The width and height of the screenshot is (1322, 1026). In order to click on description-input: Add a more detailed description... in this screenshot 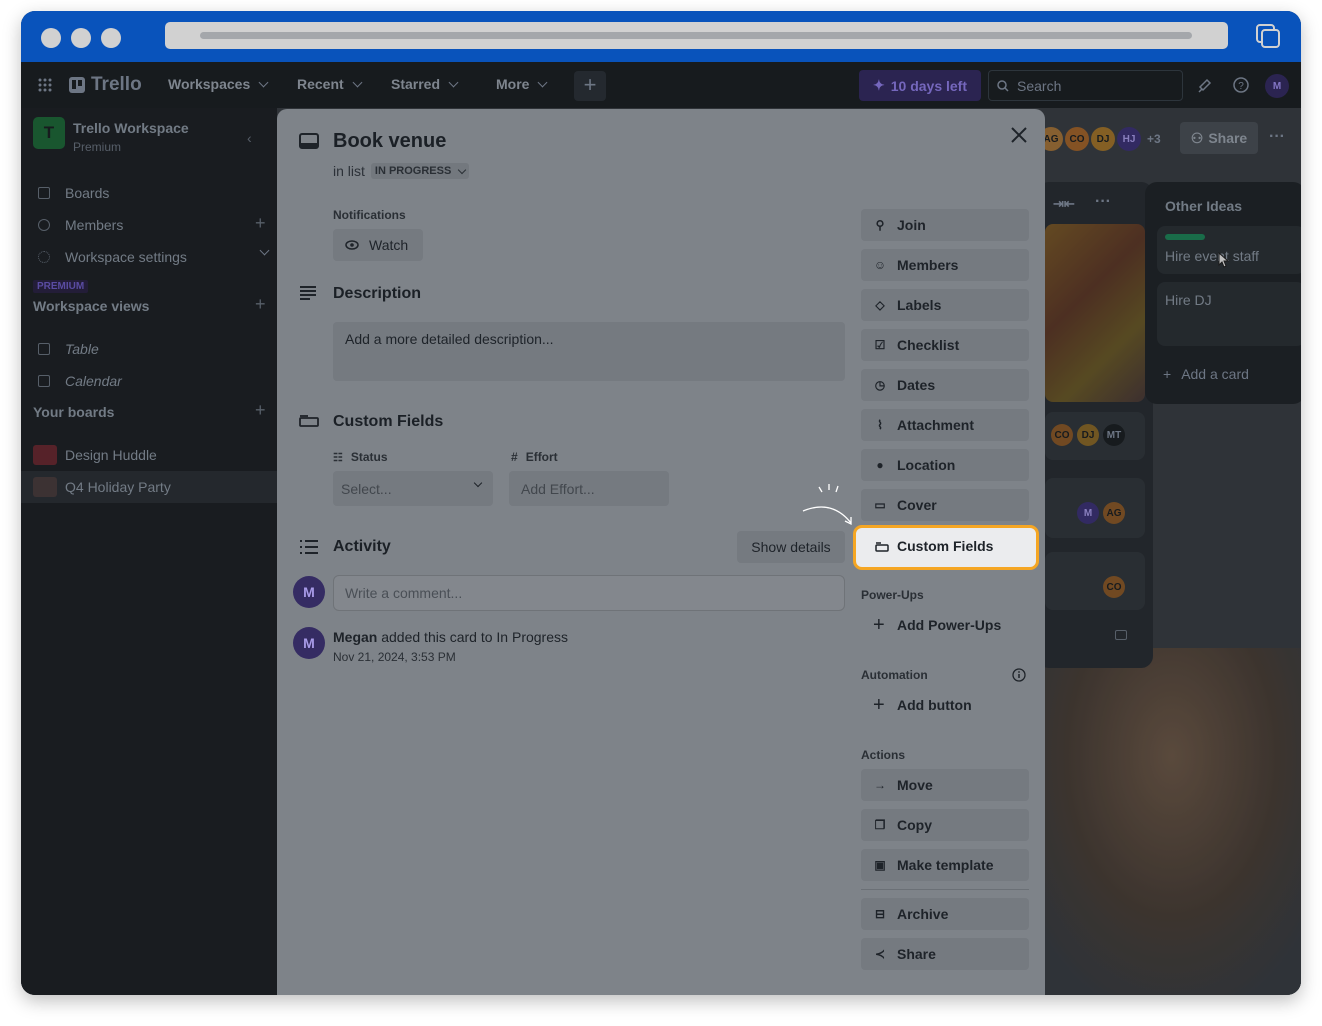, I will do `click(589, 351)`.